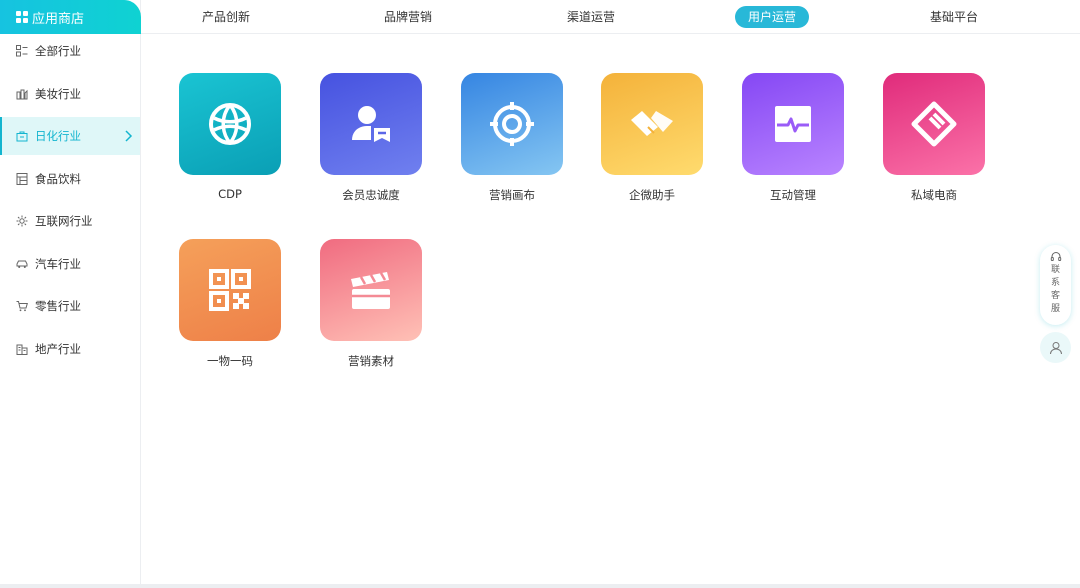 The height and width of the screenshot is (588, 1080). What do you see at coordinates (772, 17) in the screenshot?
I see `tab-user-operation: 用户运营` at bounding box center [772, 17].